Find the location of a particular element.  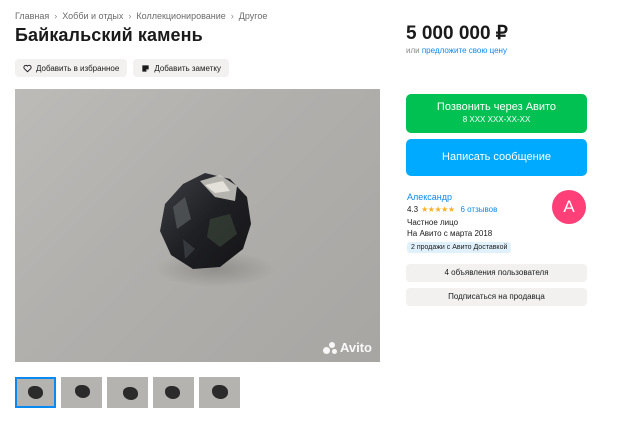

avito-logo-icon is located at coordinates (329, 347).